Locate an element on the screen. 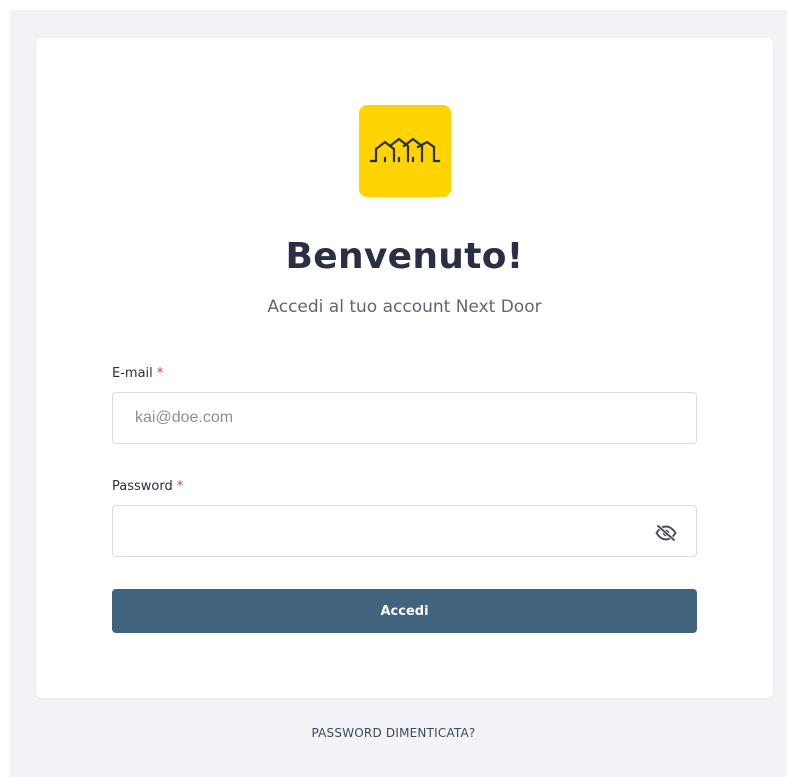 This screenshot has height=777, width=787. login-button: Accedi is located at coordinates (404, 611).